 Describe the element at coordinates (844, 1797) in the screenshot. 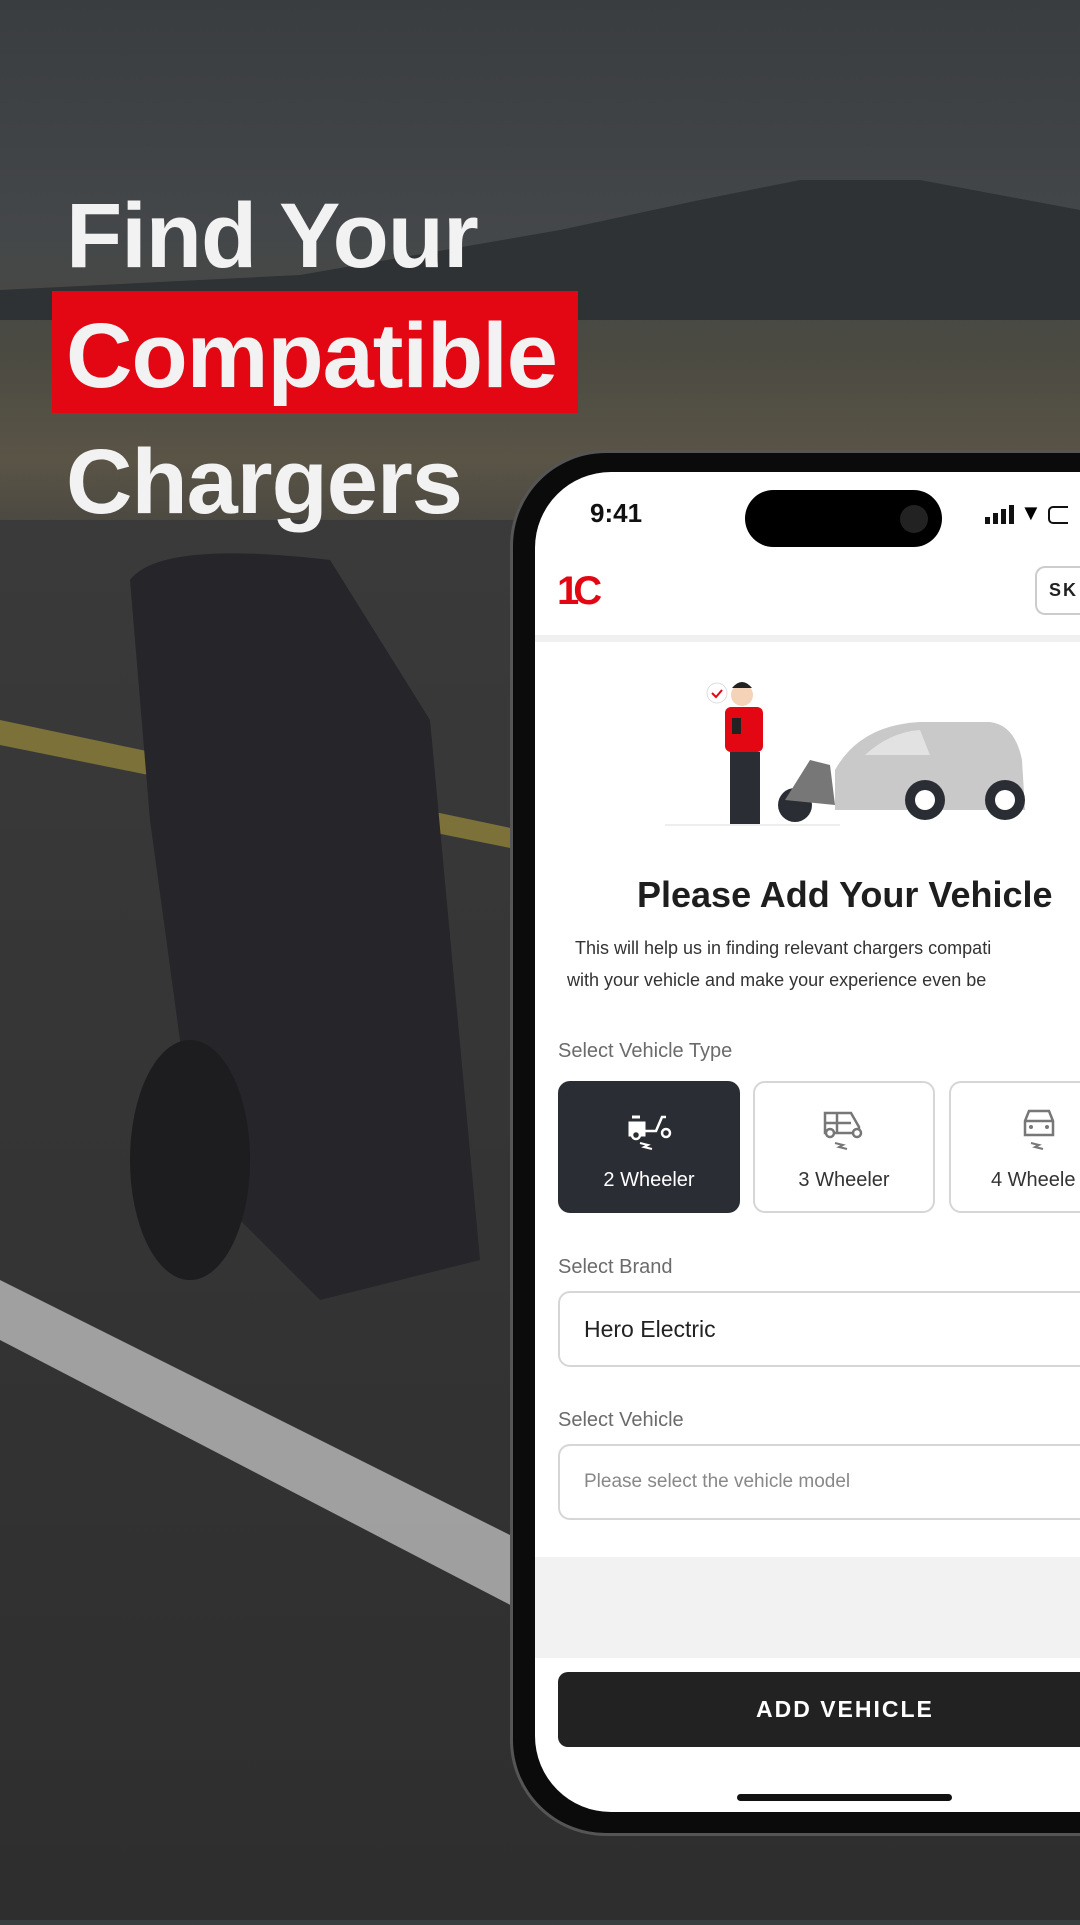

I see `home-indicator` at that location.